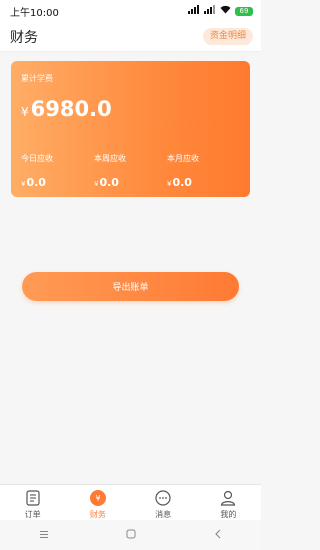  Describe the element at coordinates (194, 11) in the screenshot. I see `signal-icon` at that location.